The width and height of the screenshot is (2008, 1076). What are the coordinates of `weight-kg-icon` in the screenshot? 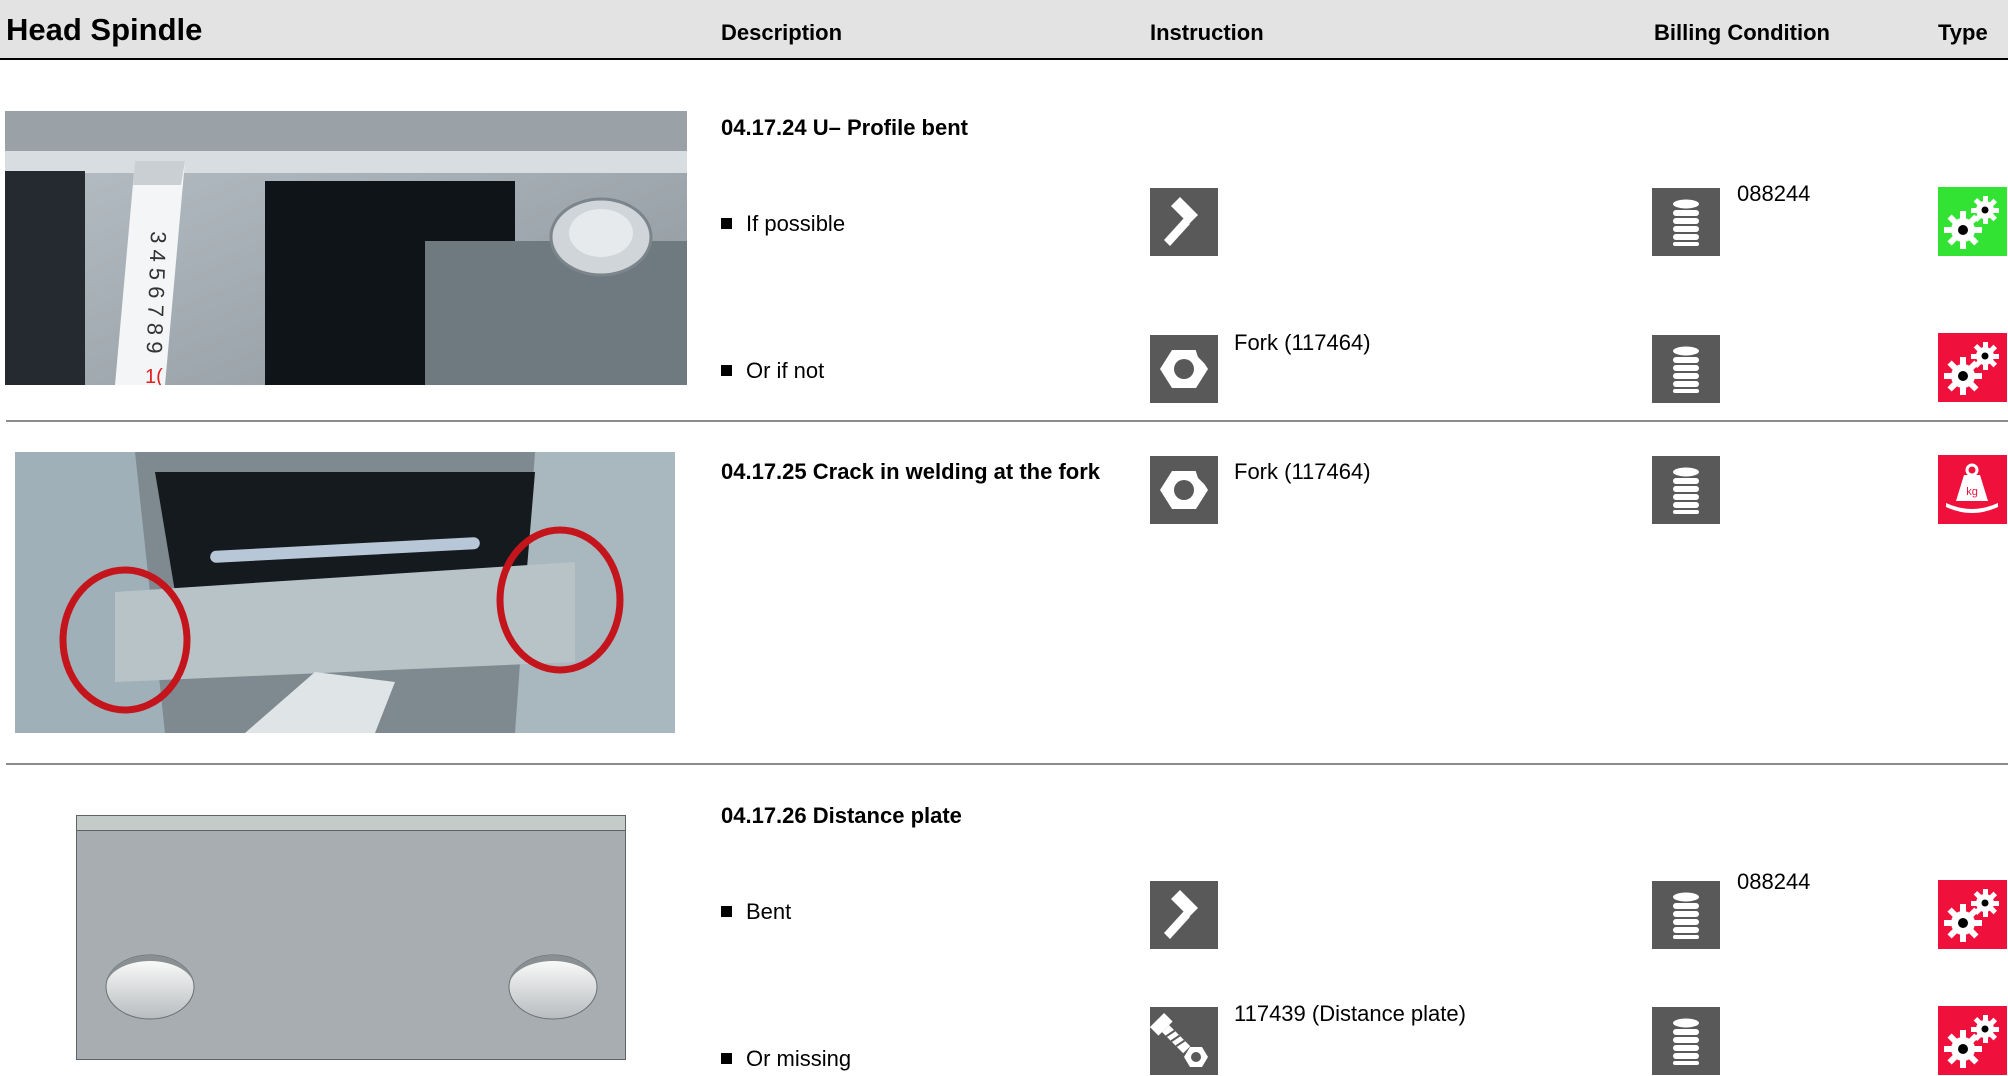 It's located at (1972, 489).